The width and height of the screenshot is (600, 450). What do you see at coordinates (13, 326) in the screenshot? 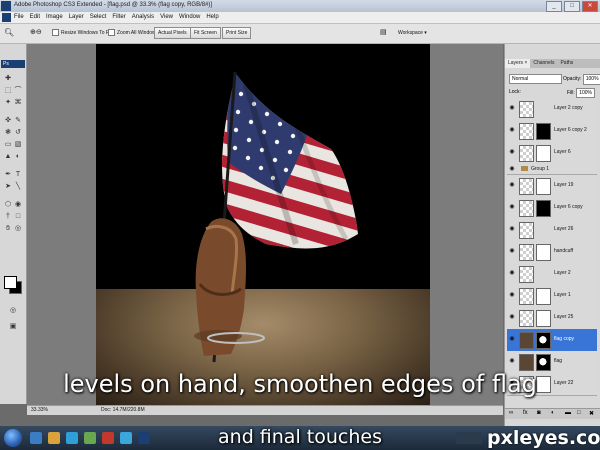
I see `screen-mode-icon: ▣` at bounding box center [13, 326].